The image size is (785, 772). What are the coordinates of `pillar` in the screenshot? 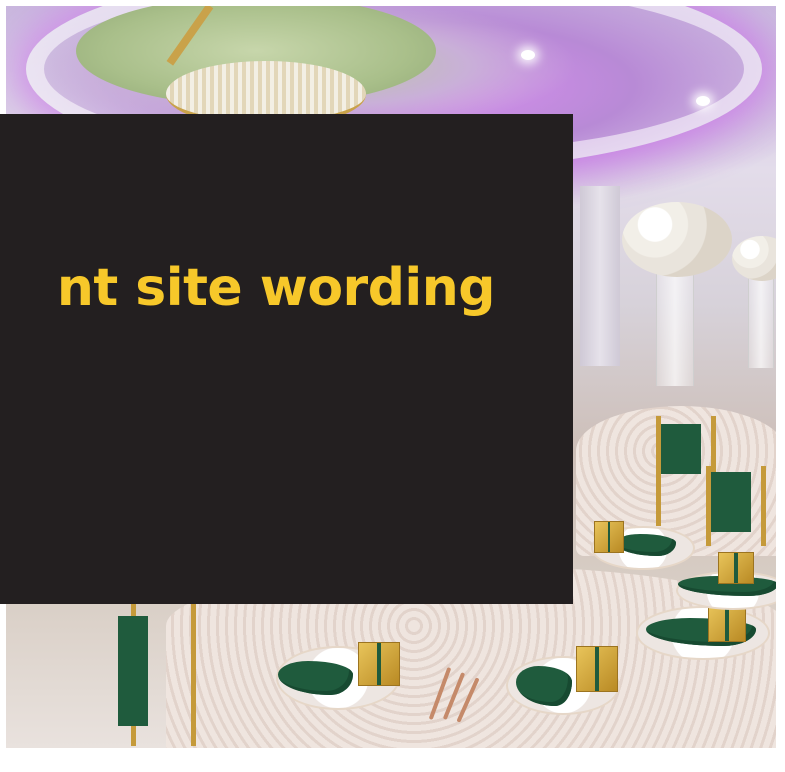 It's located at (600, 276).